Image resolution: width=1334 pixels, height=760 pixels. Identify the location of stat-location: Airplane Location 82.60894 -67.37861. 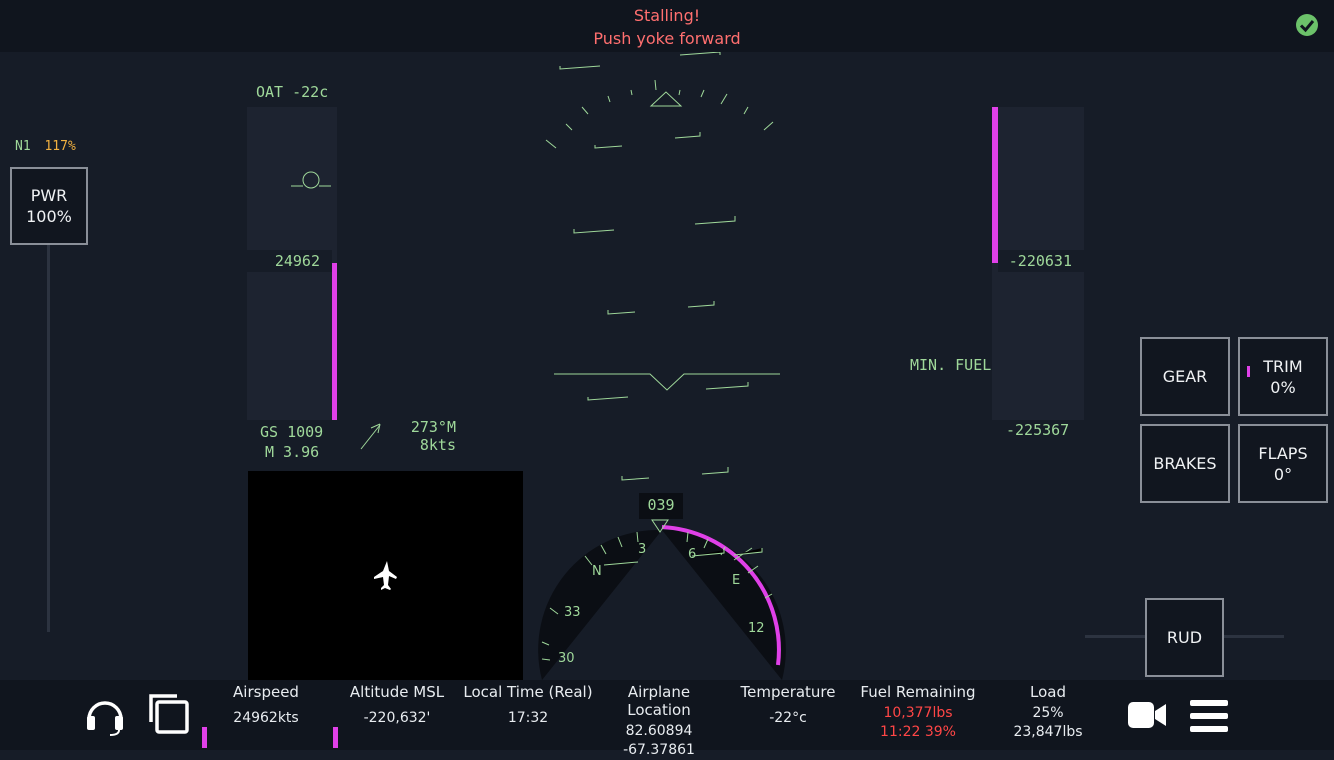
(659, 721).